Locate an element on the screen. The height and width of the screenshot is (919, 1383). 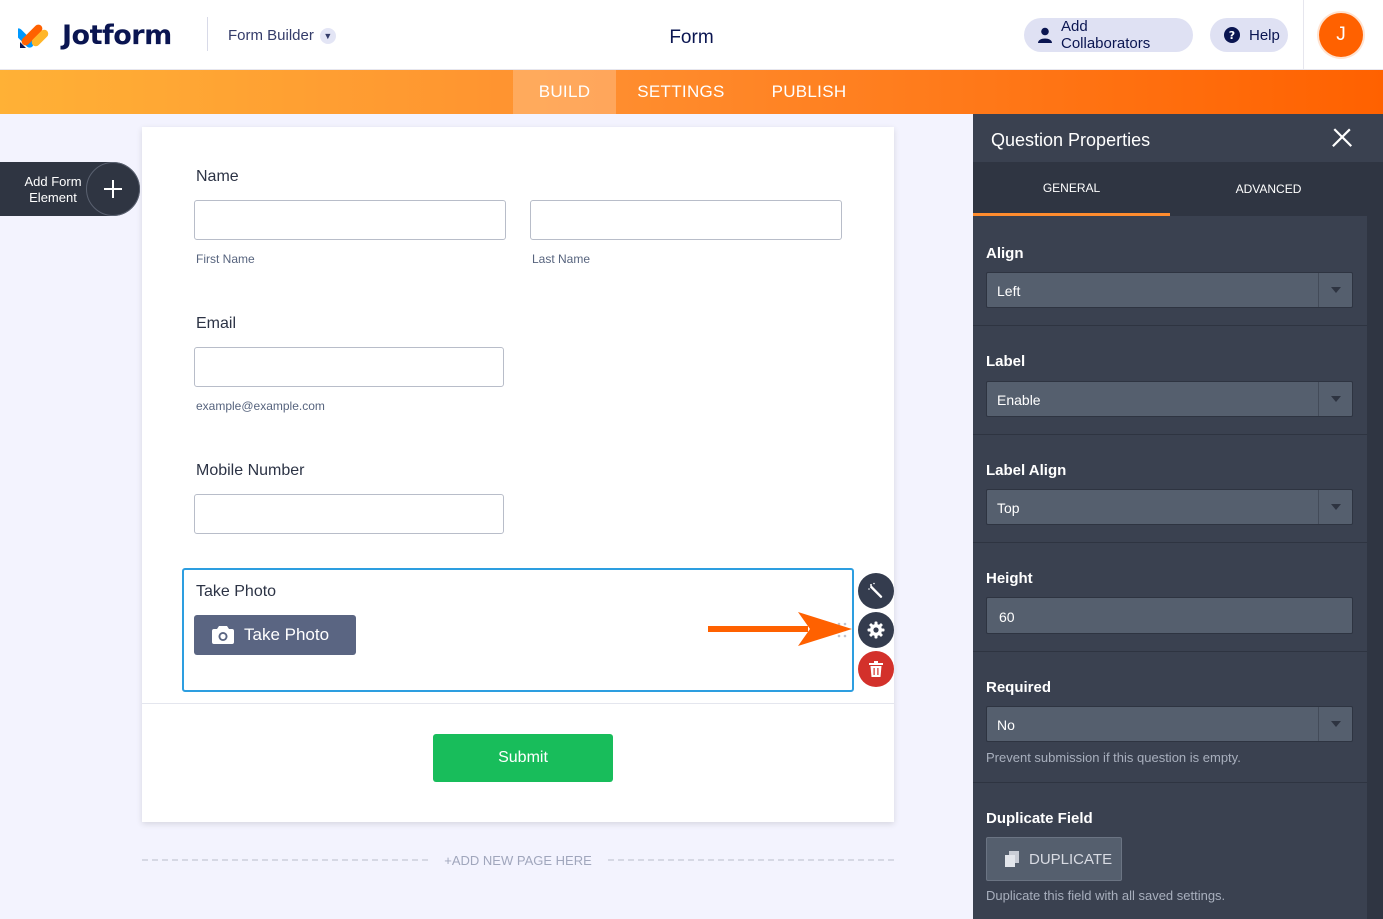
delete-field-button is located at coordinates (876, 669).